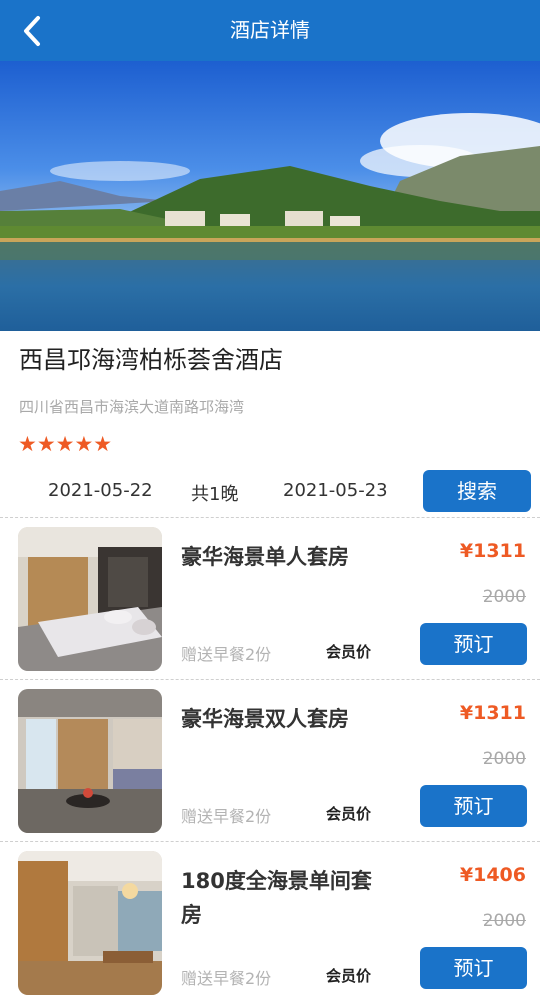  What do you see at coordinates (276, 898) in the screenshot?
I see `room-name: 180度全海景单间套房` at bounding box center [276, 898].